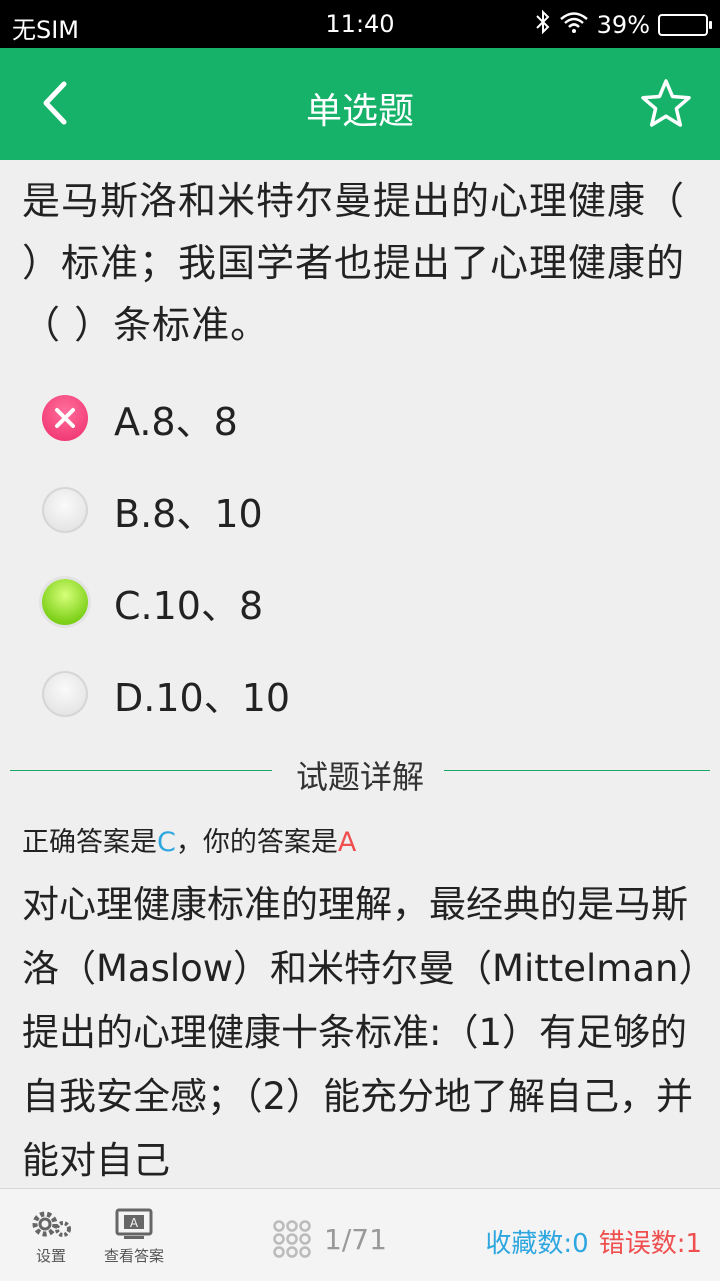 The height and width of the screenshot is (1281, 720). I want to click on errors-count: 错误数:1, so click(650, 1244).